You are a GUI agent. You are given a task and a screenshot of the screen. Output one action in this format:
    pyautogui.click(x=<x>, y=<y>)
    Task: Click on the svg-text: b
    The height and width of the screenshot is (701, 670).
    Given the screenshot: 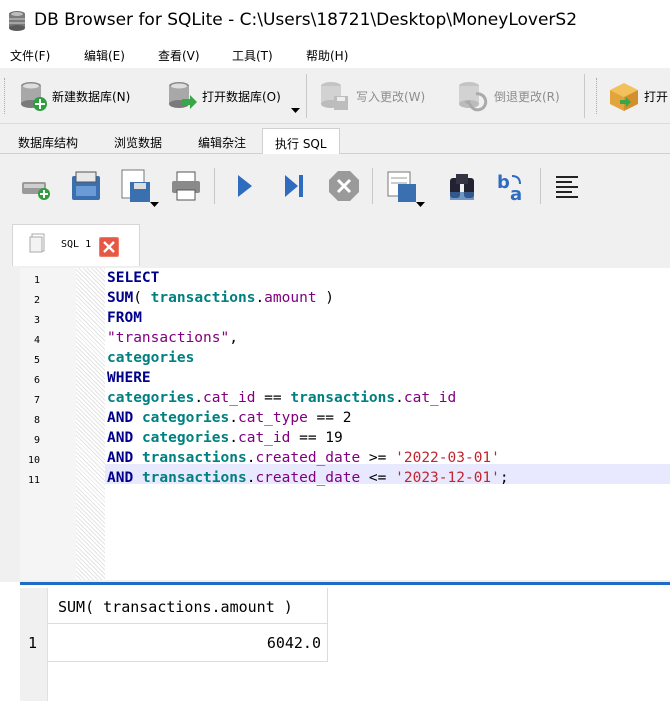 What is the action you would take?
    pyautogui.click(x=503, y=182)
    